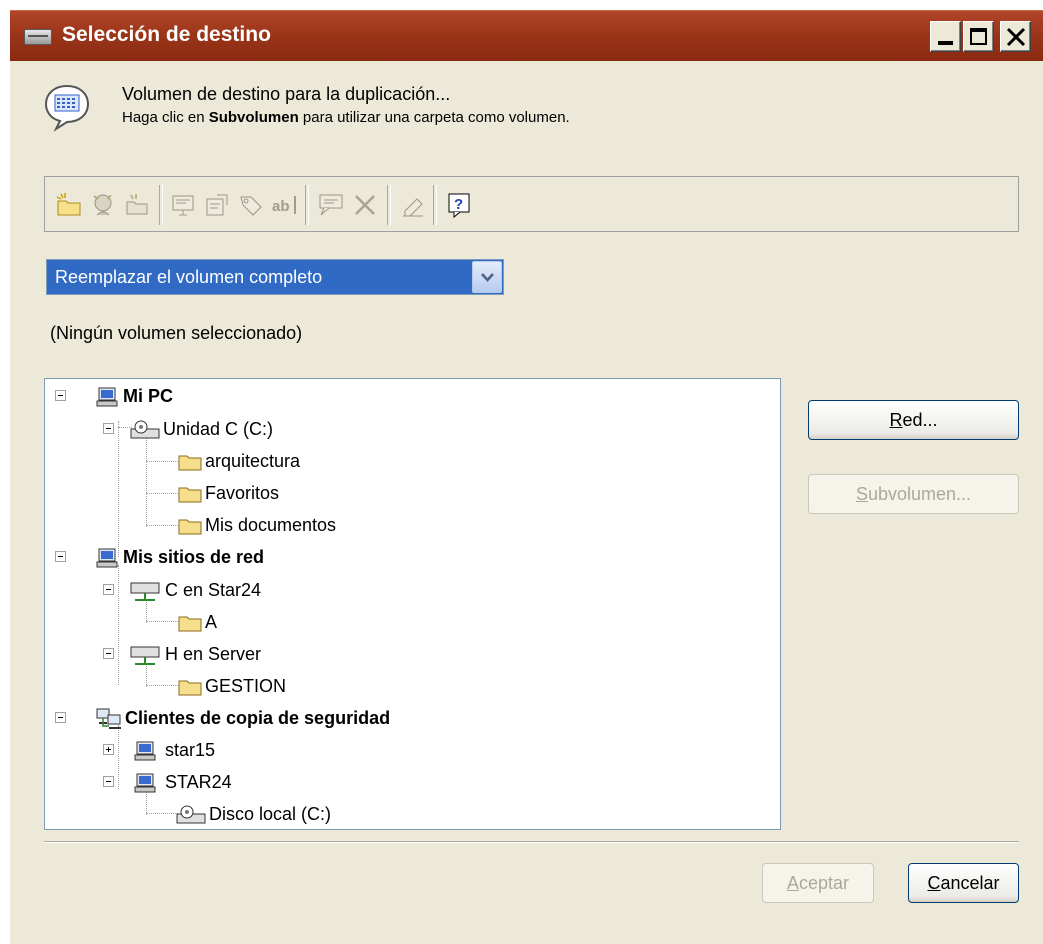  I want to click on tree-node-mis-documentos: Mis documentos, so click(256, 525).